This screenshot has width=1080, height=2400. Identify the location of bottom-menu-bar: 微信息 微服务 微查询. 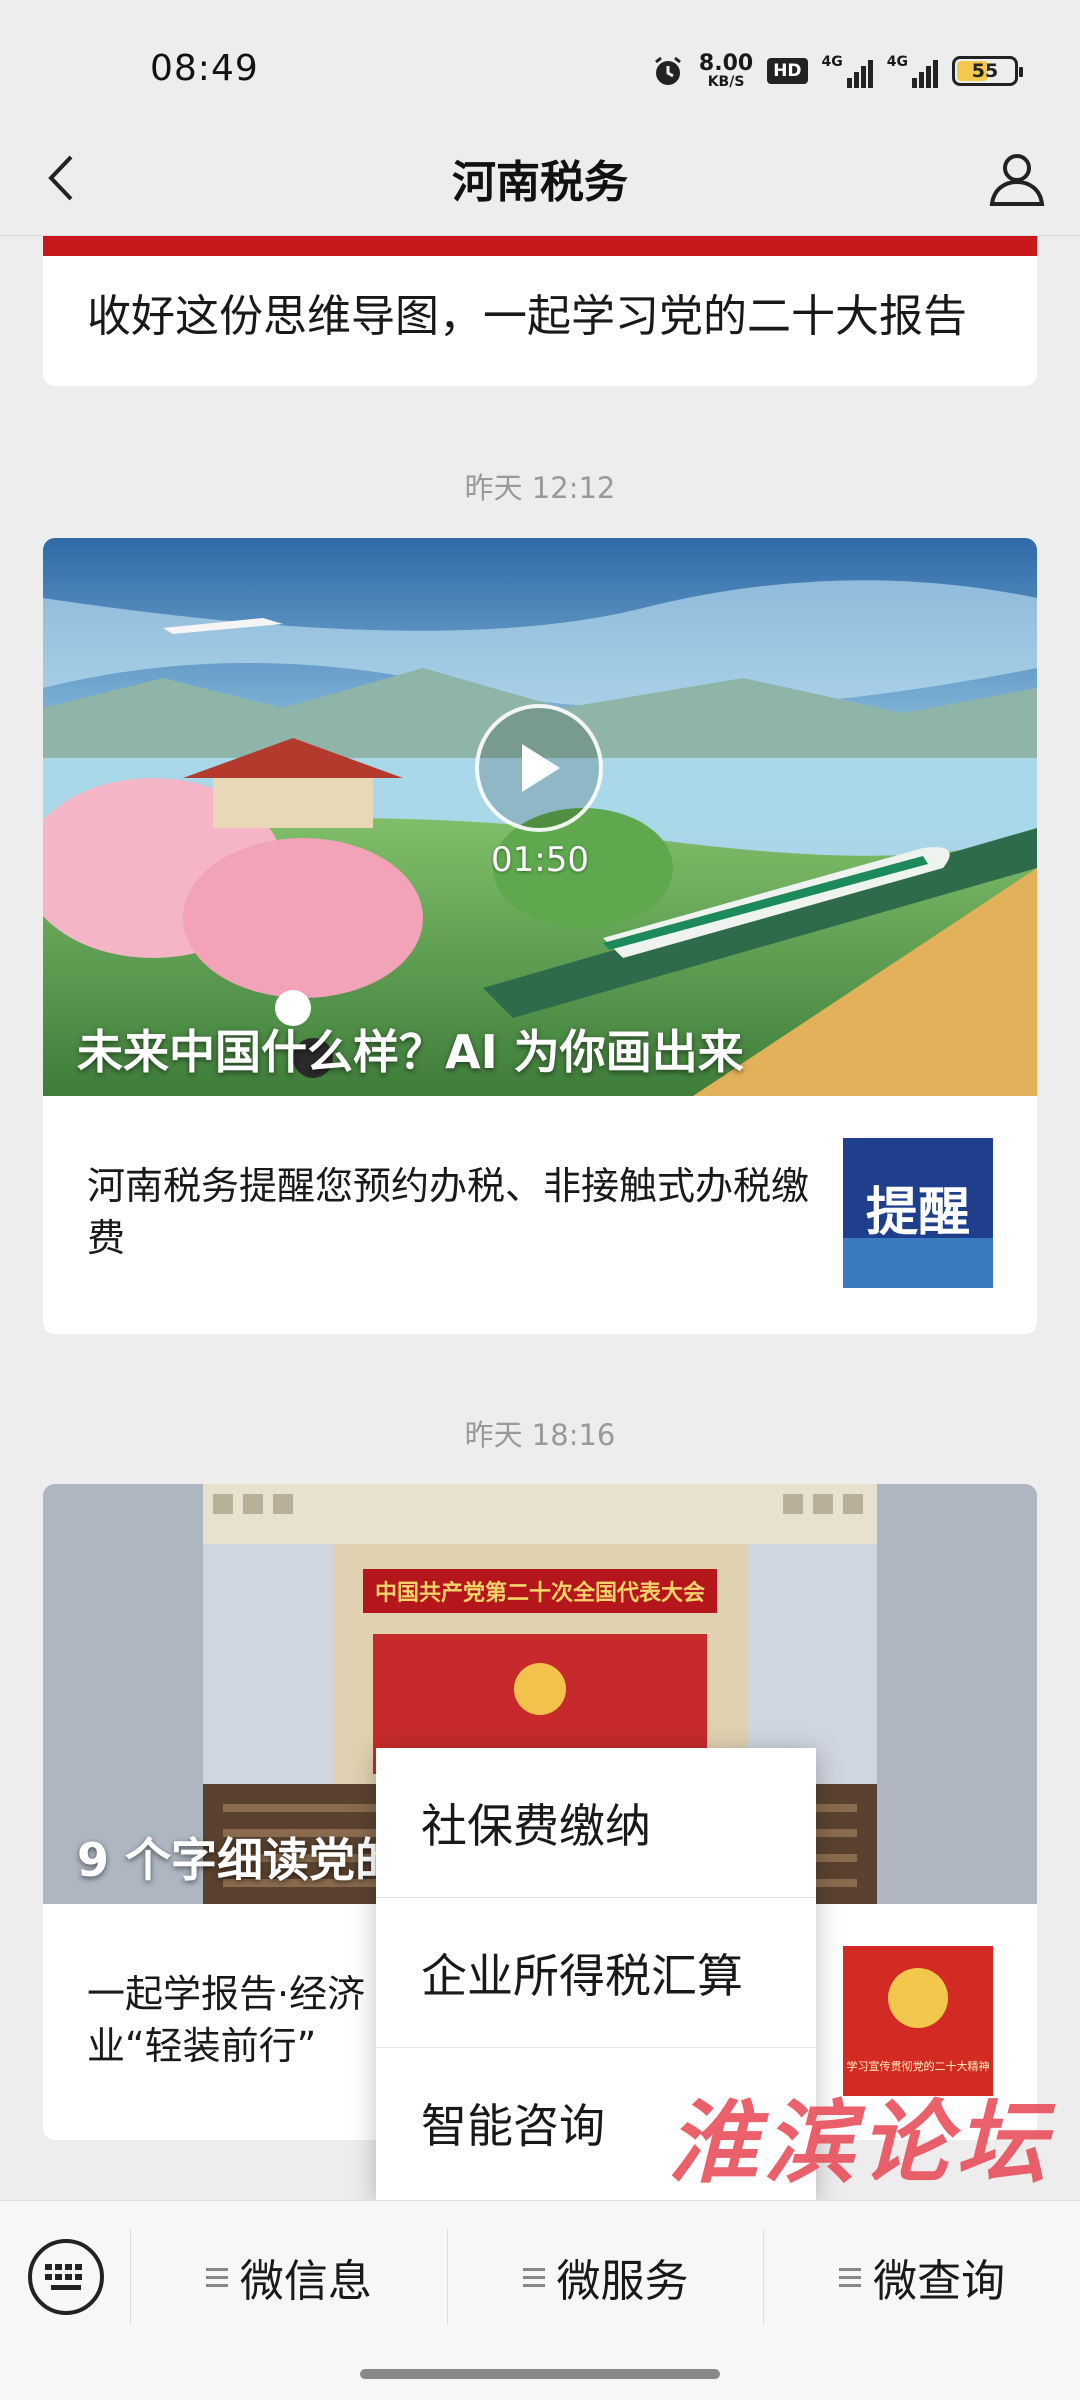
(540, 2300).